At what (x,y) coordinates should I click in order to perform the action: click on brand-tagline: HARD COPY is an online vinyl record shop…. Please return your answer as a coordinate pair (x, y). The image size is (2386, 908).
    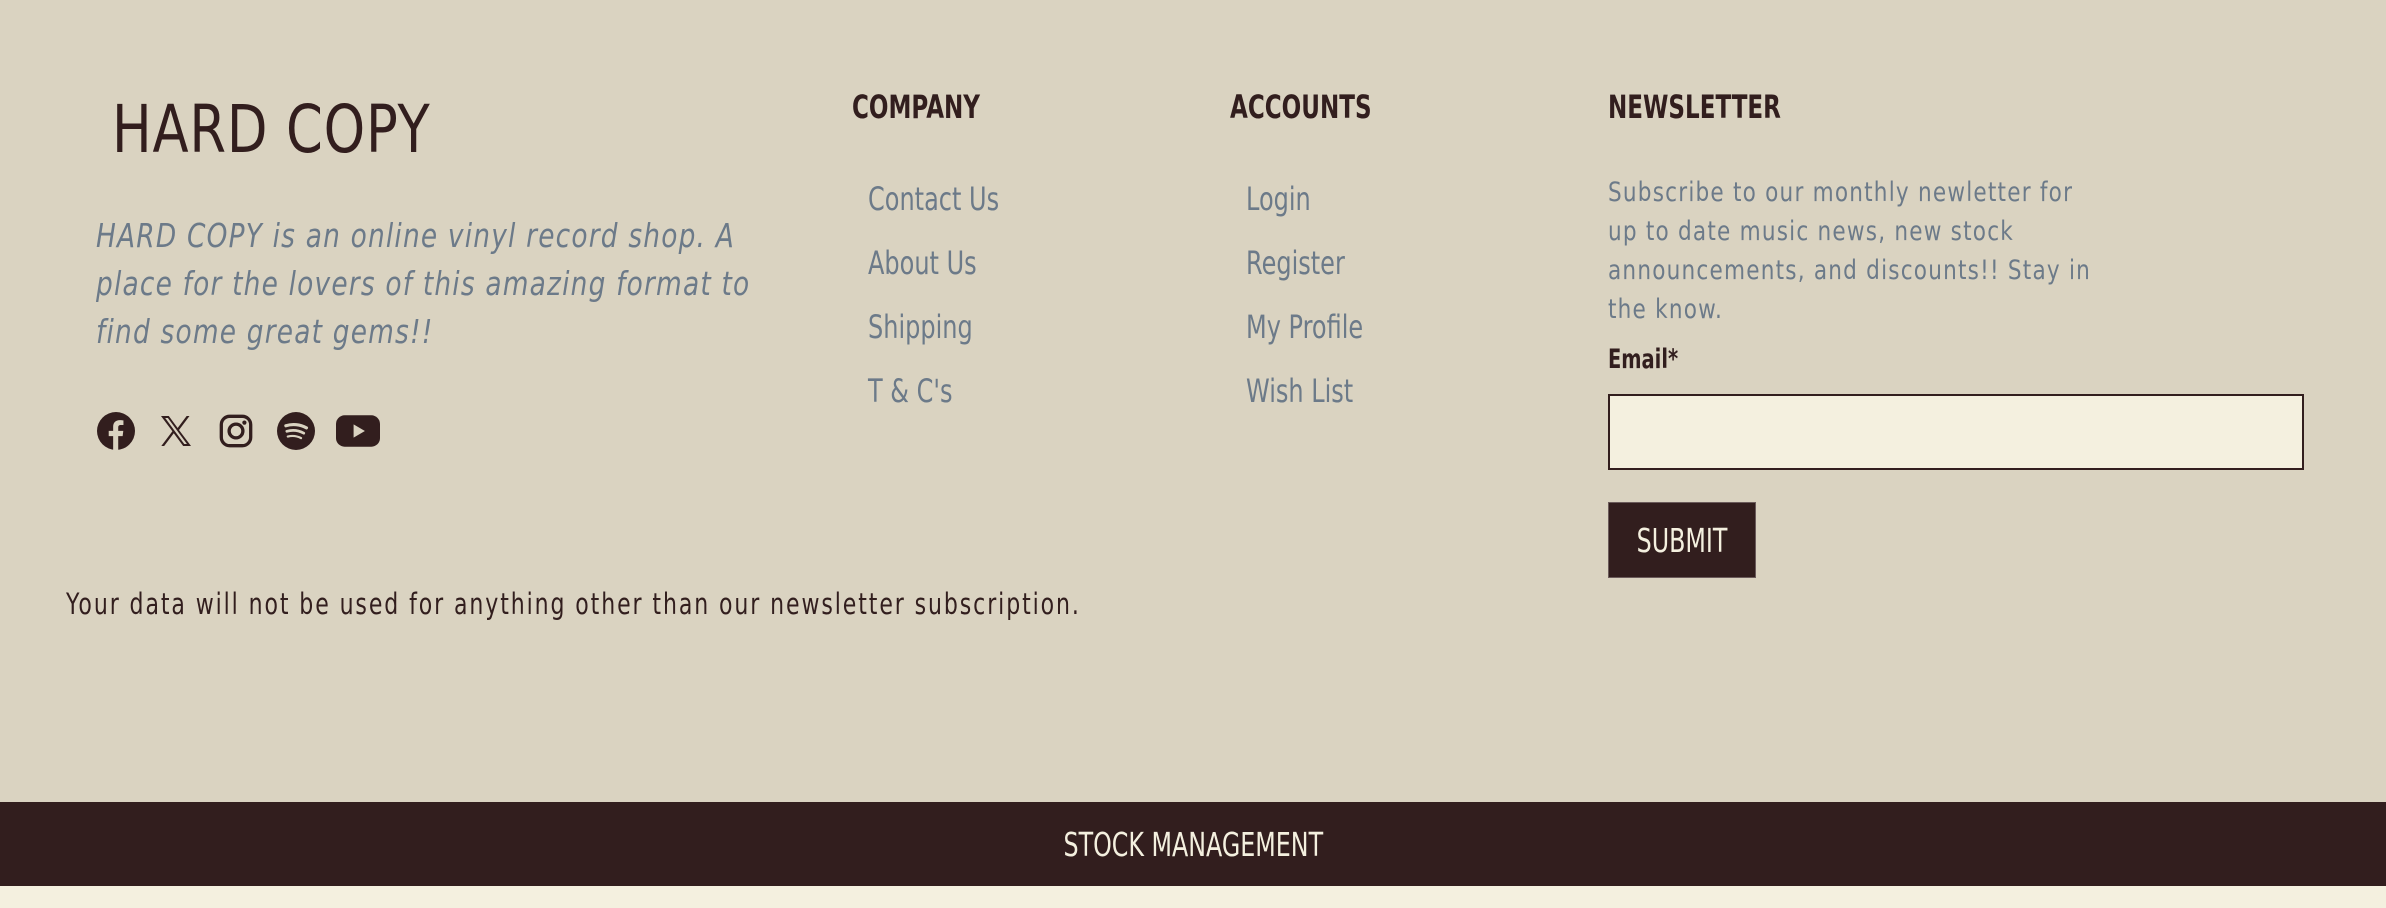
    Looking at the image, I should click on (423, 283).